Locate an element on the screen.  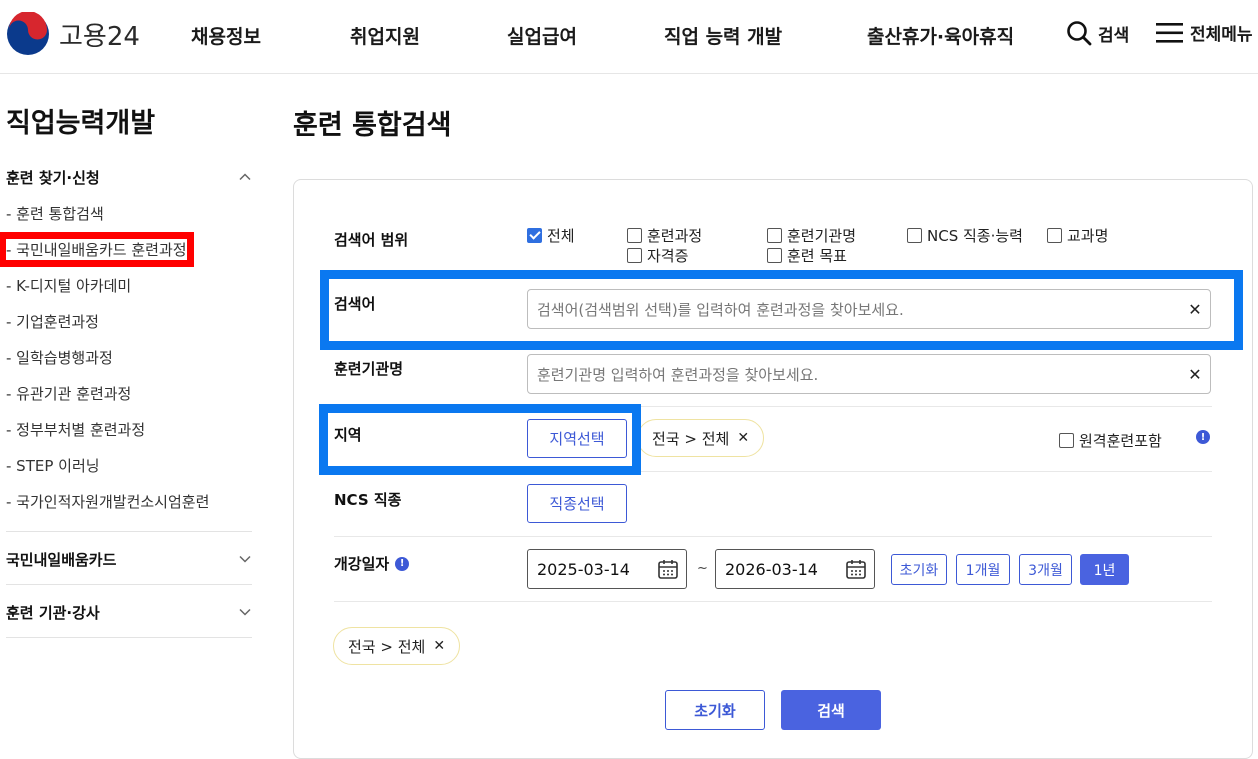
date-label: 개강일자 is located at coordinates (362, 564).